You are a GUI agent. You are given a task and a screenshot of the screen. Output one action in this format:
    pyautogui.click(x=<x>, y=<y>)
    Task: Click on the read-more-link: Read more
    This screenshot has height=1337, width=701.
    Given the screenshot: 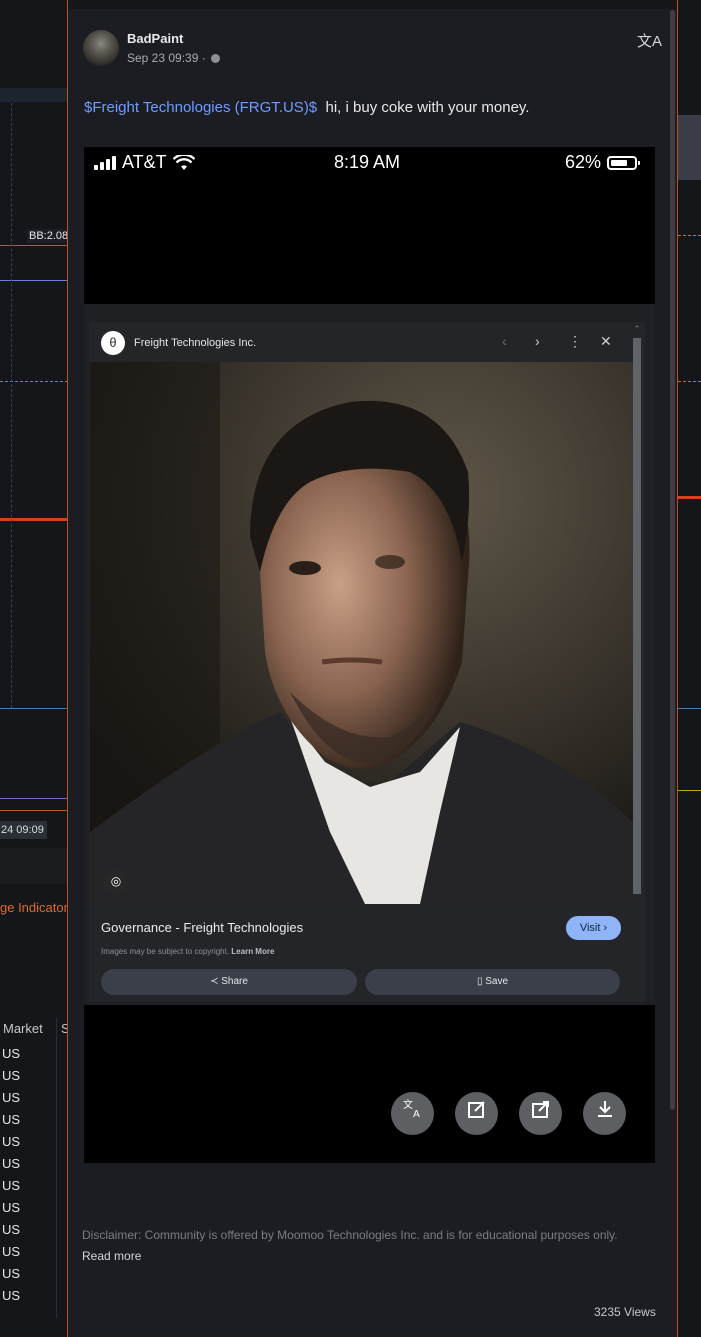 What is the action you would take?
    pyautogui.click(x=111, y=1256)
    